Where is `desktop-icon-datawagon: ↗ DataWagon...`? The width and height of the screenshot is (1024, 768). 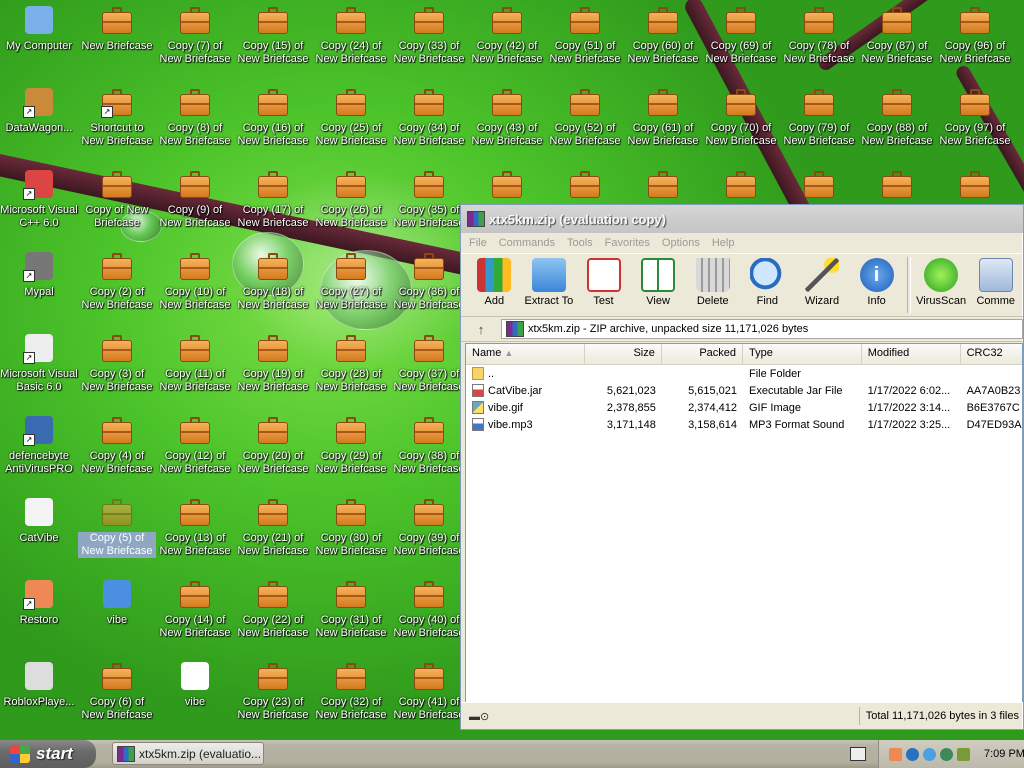 desktop-icon-datawagon: ↗ DataWagon... is located at coordinates (39, 110).